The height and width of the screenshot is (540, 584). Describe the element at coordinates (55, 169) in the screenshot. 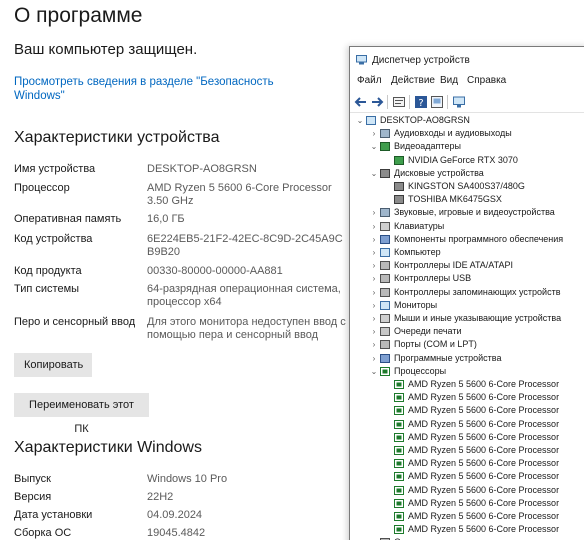

I see `spec-label: Имя устройства` at that location.